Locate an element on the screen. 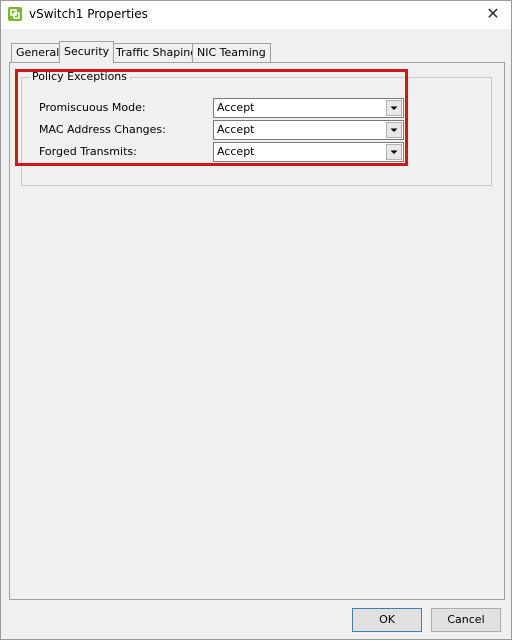  vsphere-app-icon is located at coordinates (15, 14).